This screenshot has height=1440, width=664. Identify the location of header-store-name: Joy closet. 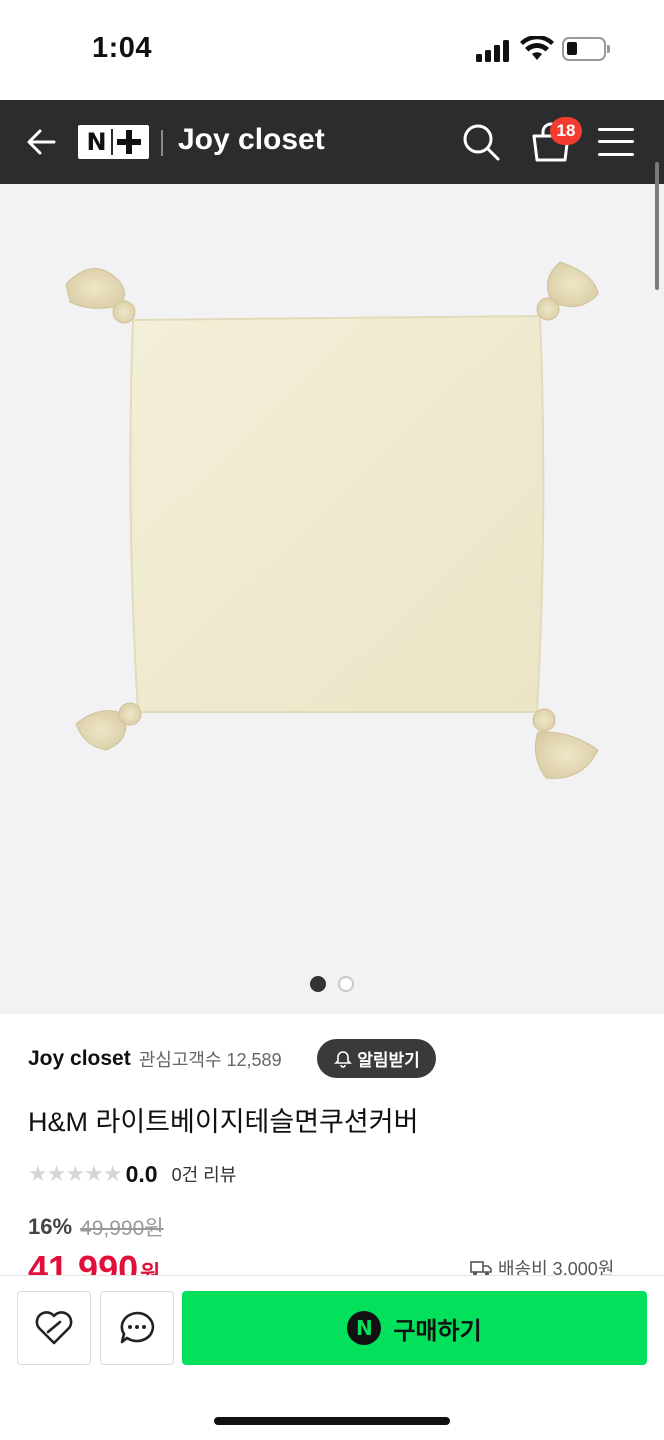
(251, 140).